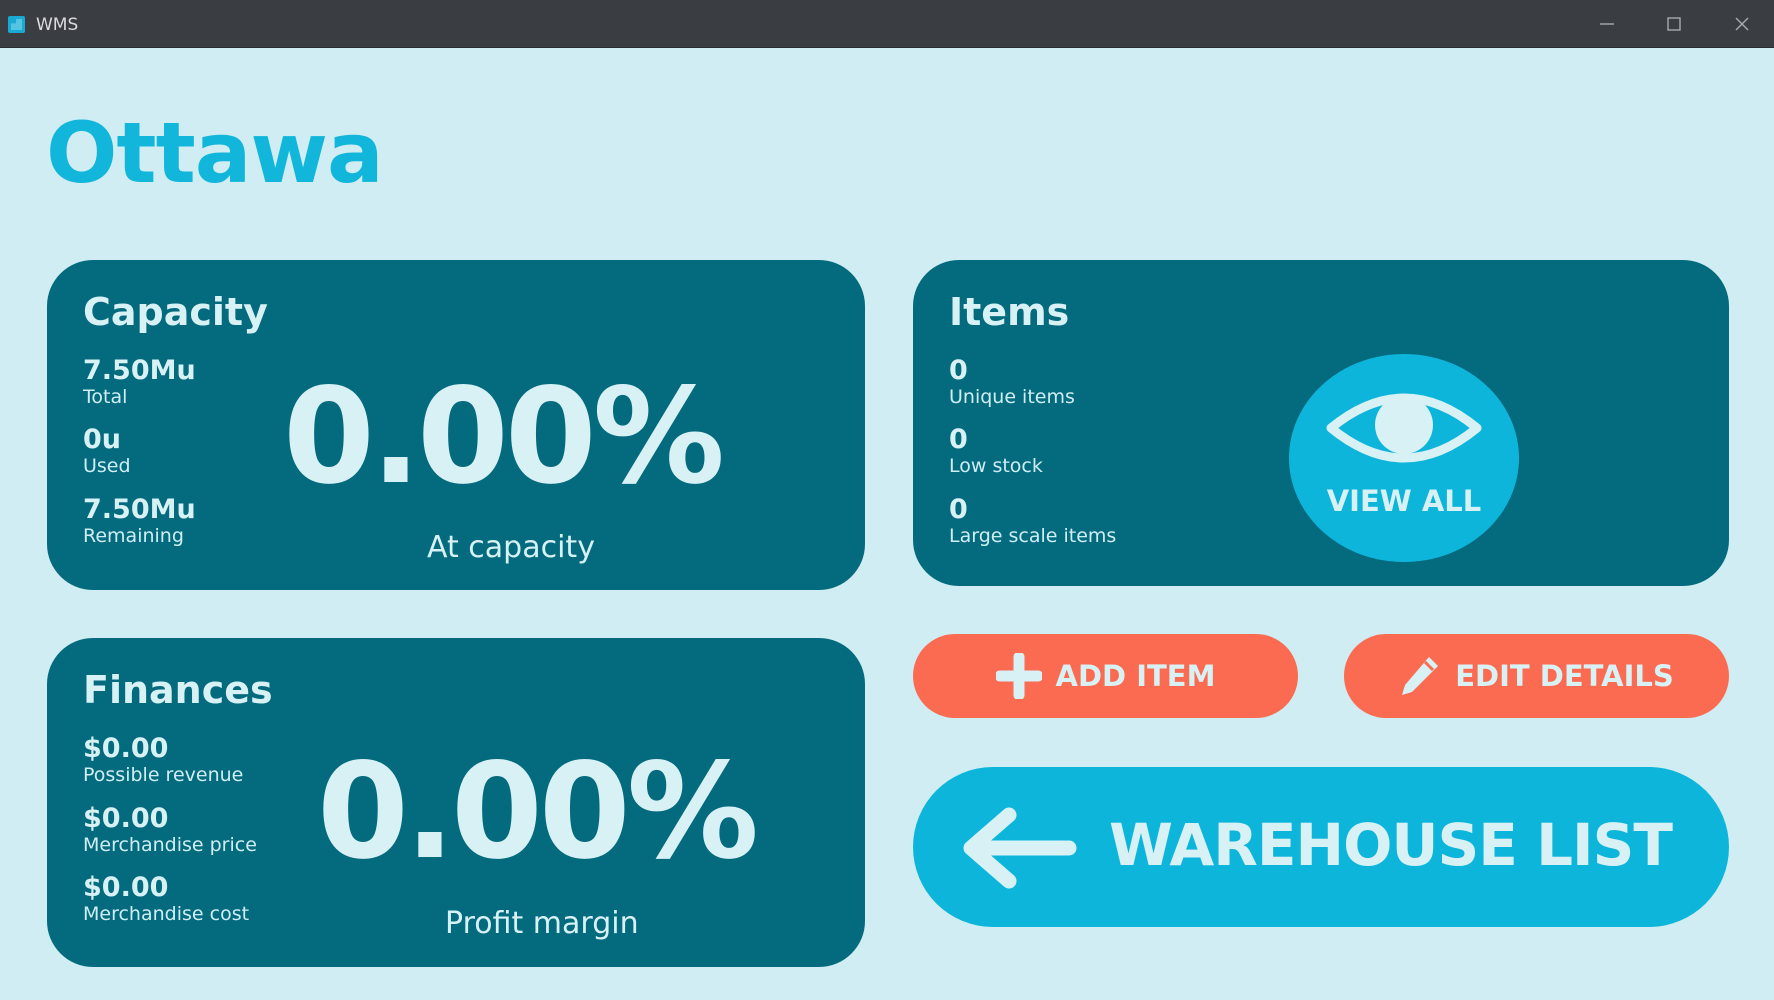 This screenshot has width=1774, height=1000. I want to click on view-all-label: VIEW ALL, so click(1404, 501).